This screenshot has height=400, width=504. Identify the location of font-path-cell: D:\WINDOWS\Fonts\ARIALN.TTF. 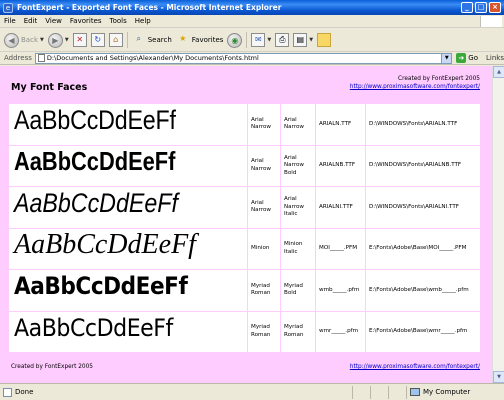
(423, 124).